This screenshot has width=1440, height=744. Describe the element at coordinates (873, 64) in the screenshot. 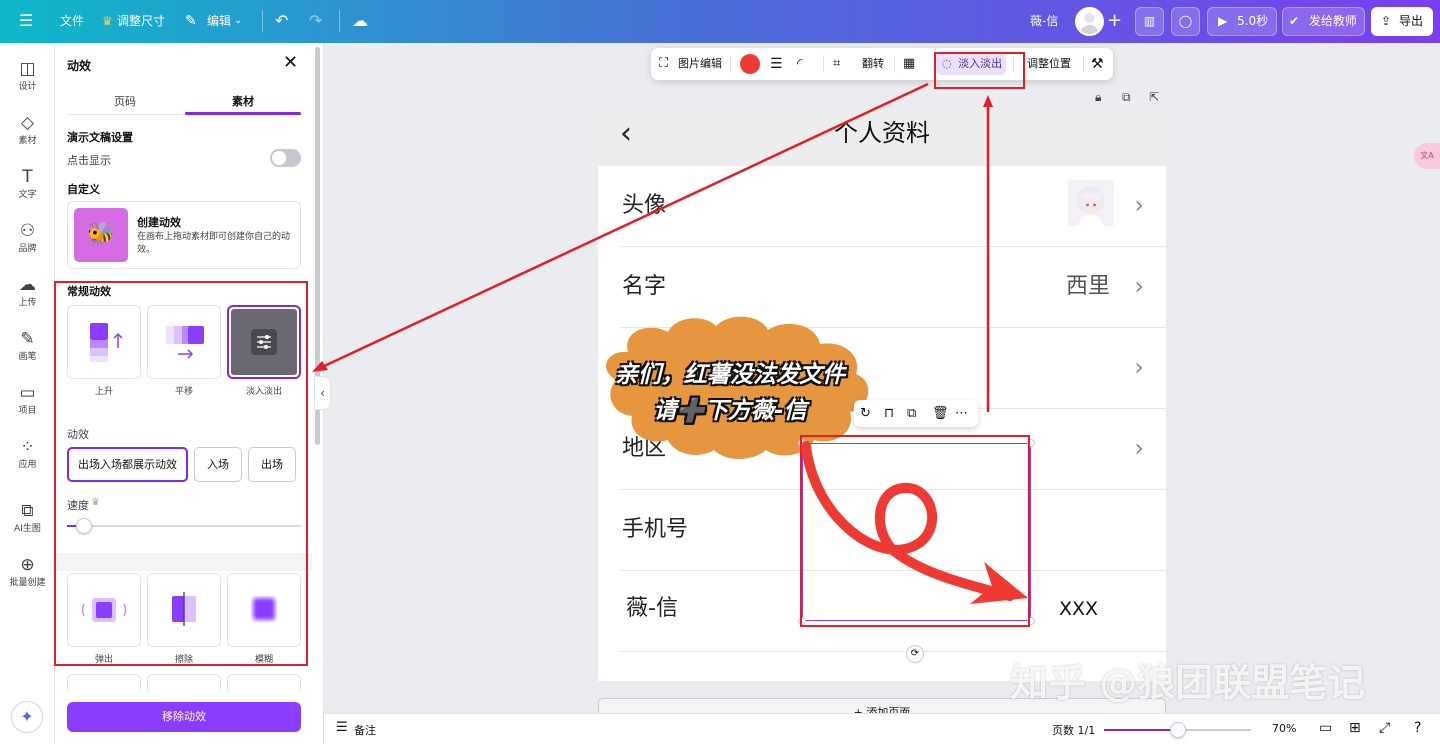

I see `flip-button: 翻转` at that location.